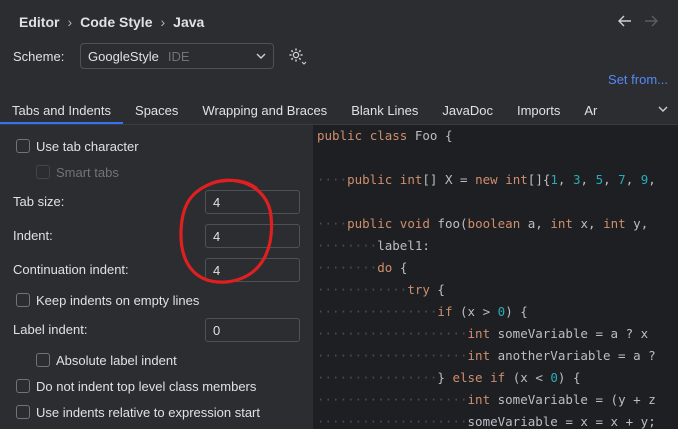  Describe the element at coordinates (252, 202) in the screenshot. I see `tab-size-field` at that location.